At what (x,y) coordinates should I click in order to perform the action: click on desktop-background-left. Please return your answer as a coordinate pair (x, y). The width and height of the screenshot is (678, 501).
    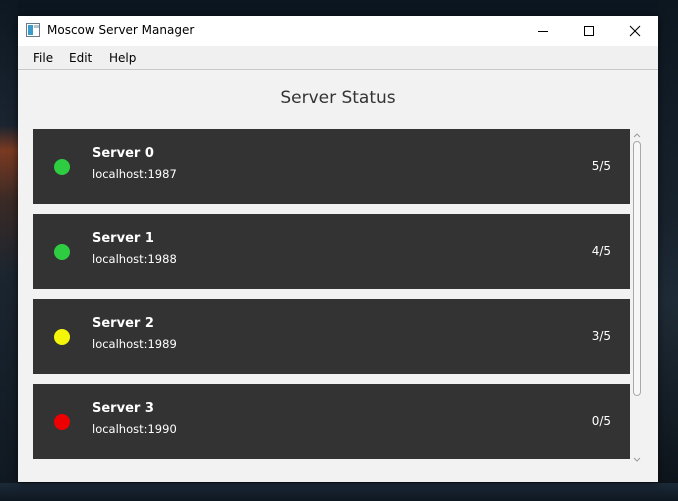
    Looking at the image, I should click on (9, 250).